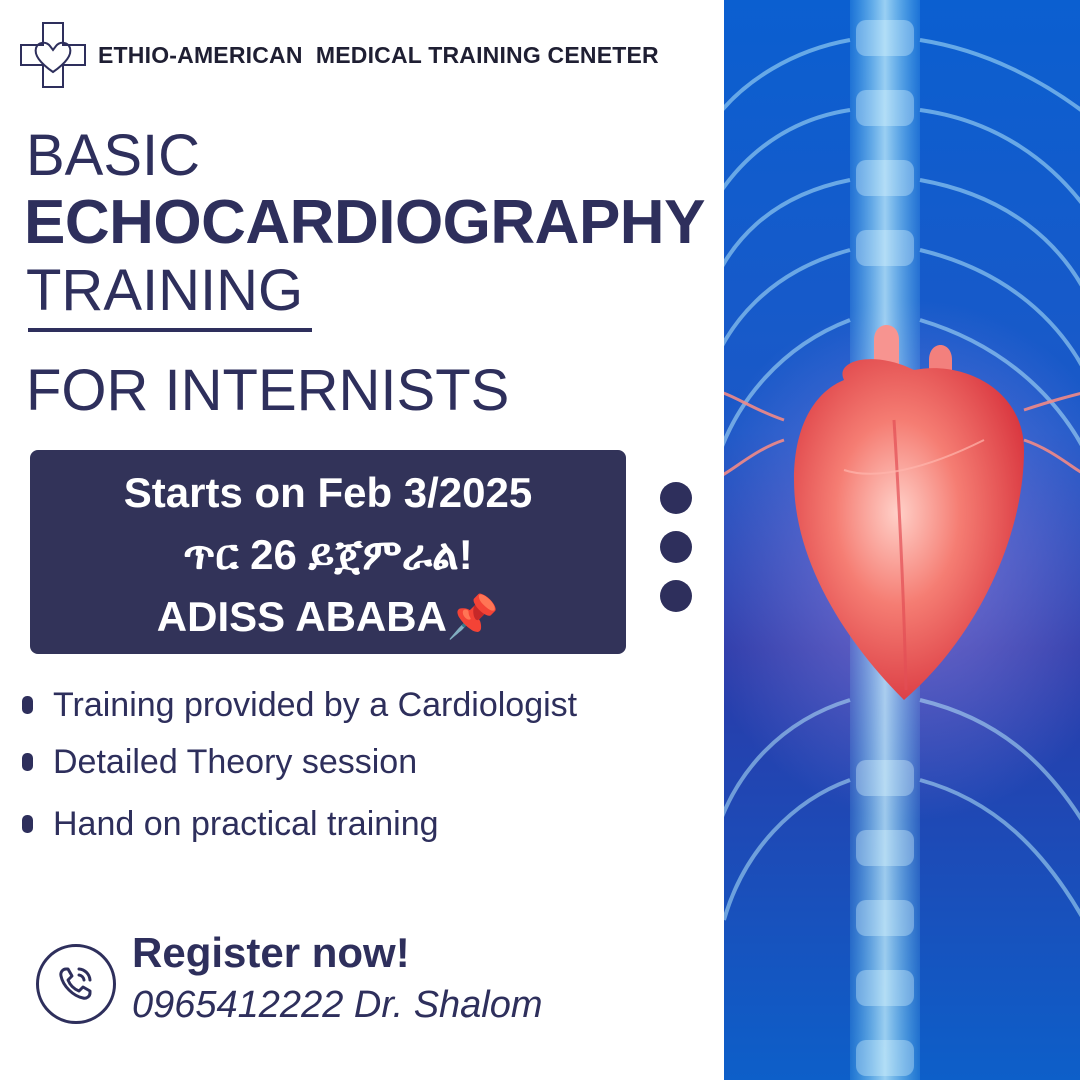 The height and width of the screenshot is (1080, 1080). Describe the element at coordinates (337, 1005) in the screenshot. I see `contact-phone: 0965412222 Dr. Shalom` at that location.